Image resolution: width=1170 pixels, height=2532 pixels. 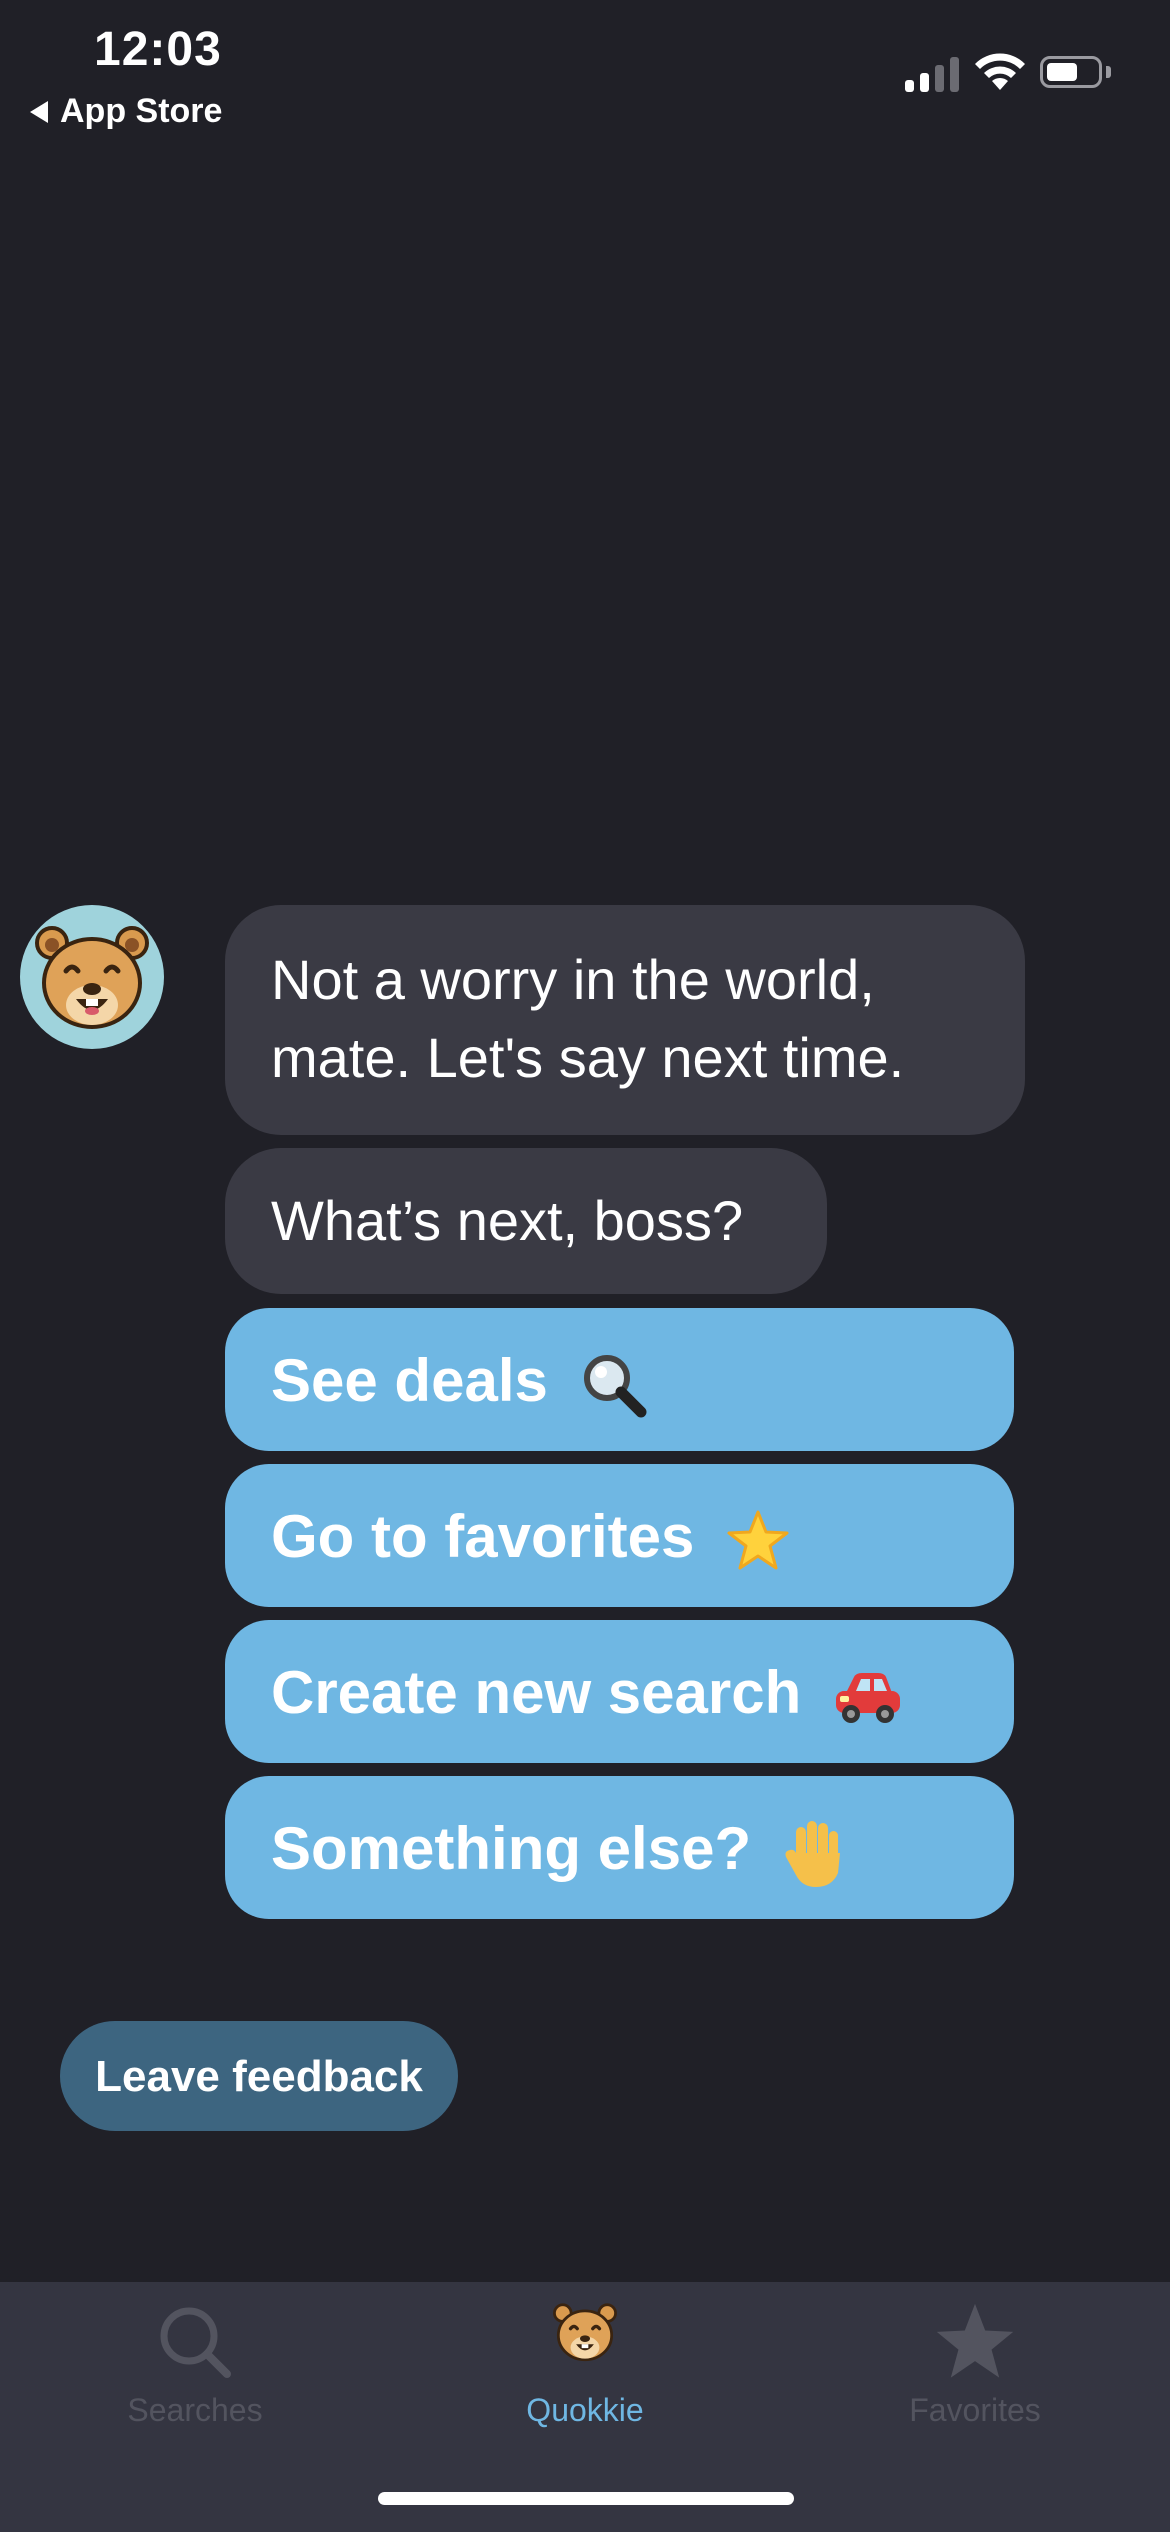 I want to click on create-new-search-button: Create new search, so click(x=619, y=1691).